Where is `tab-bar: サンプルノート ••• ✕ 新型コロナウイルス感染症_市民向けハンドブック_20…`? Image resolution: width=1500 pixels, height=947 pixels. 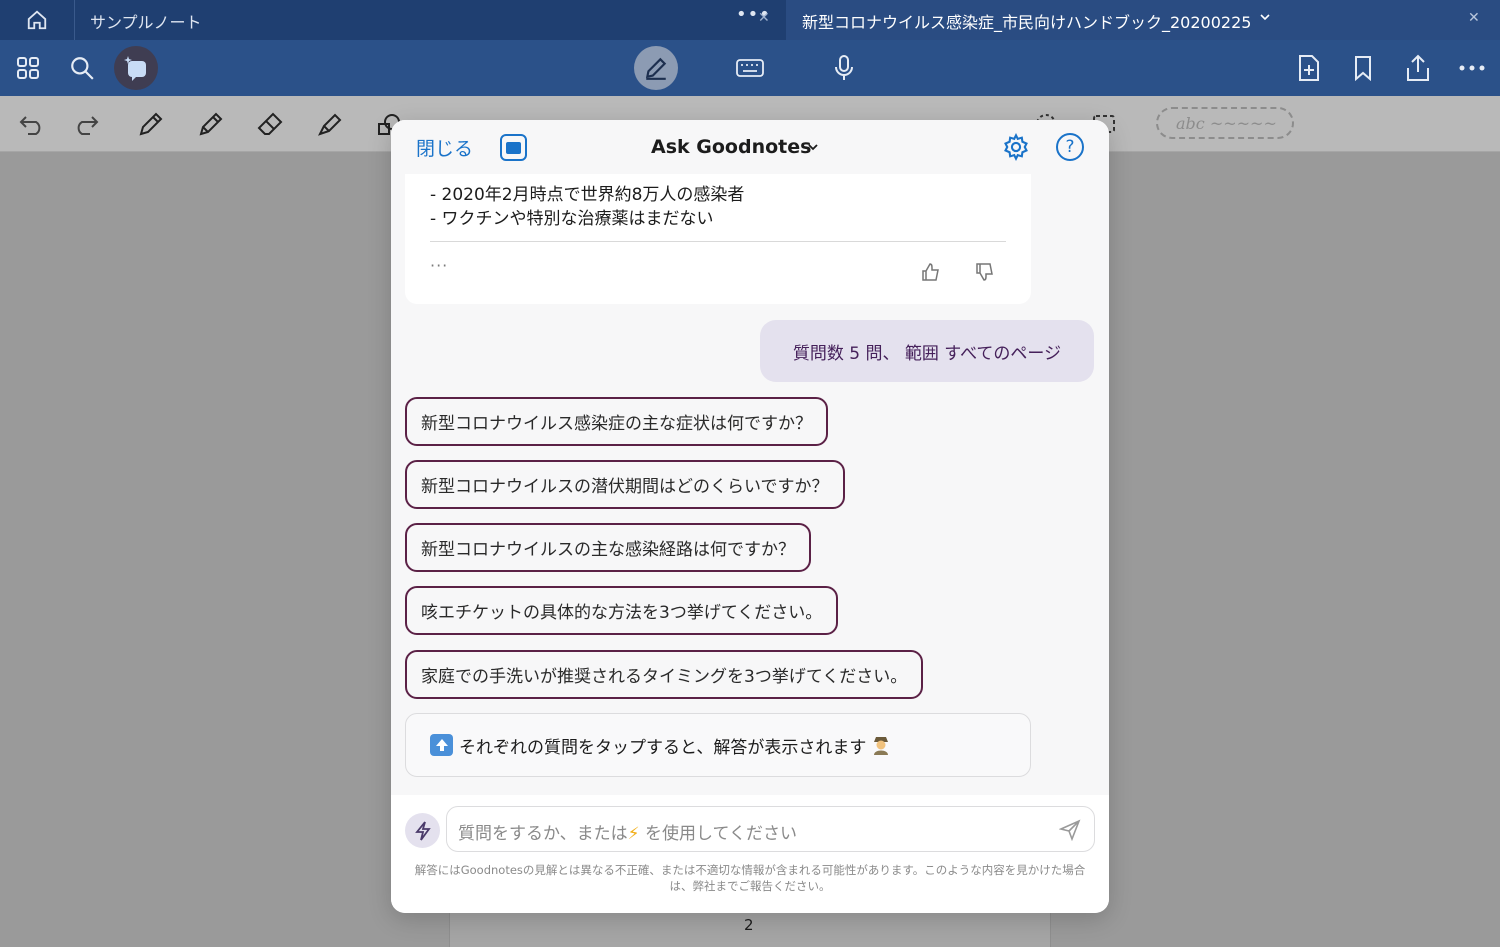
tab-bar: サンプルノート ••• ✕ 新型コロナウイルス感染症_市民向けハンドブック_20… is located at coordinates (750, 20).